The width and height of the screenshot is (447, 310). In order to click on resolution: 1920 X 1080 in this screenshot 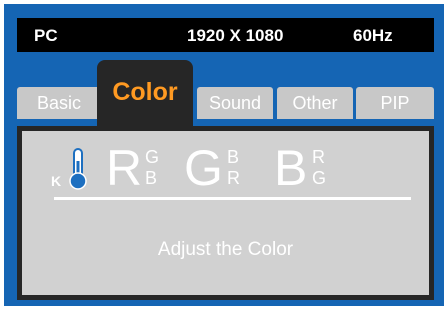, I will do `click(235, 35)`.